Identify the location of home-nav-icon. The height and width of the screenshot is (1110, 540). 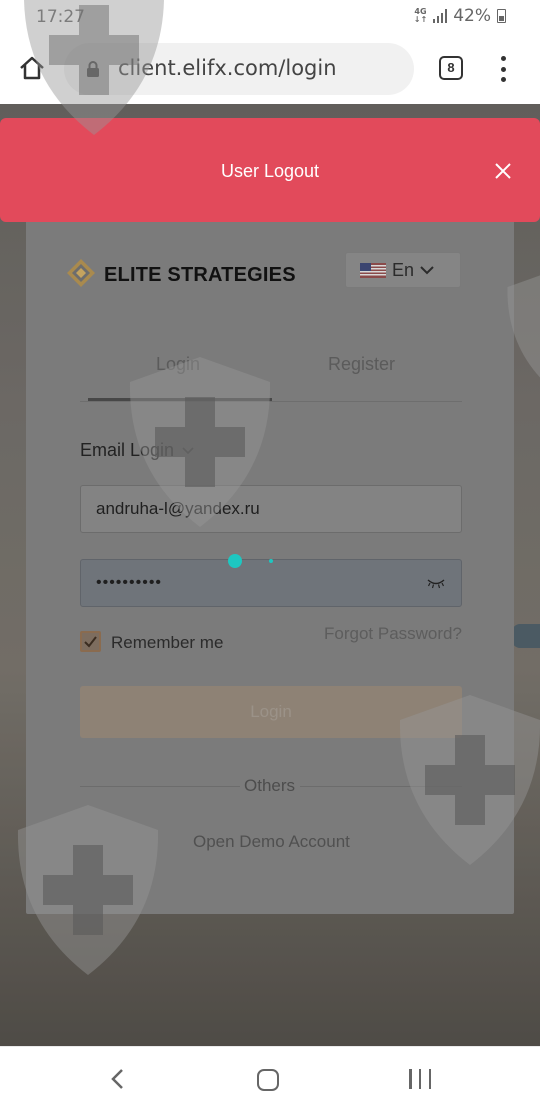
(268, 1080).